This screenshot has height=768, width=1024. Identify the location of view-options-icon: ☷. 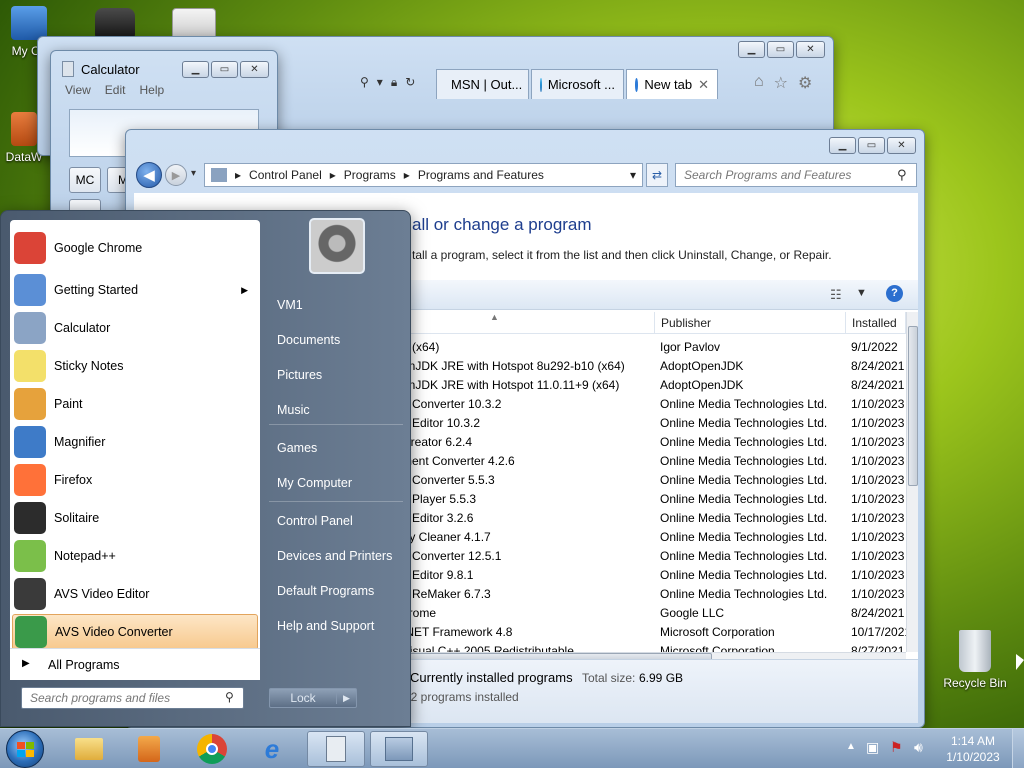
(836, 295).